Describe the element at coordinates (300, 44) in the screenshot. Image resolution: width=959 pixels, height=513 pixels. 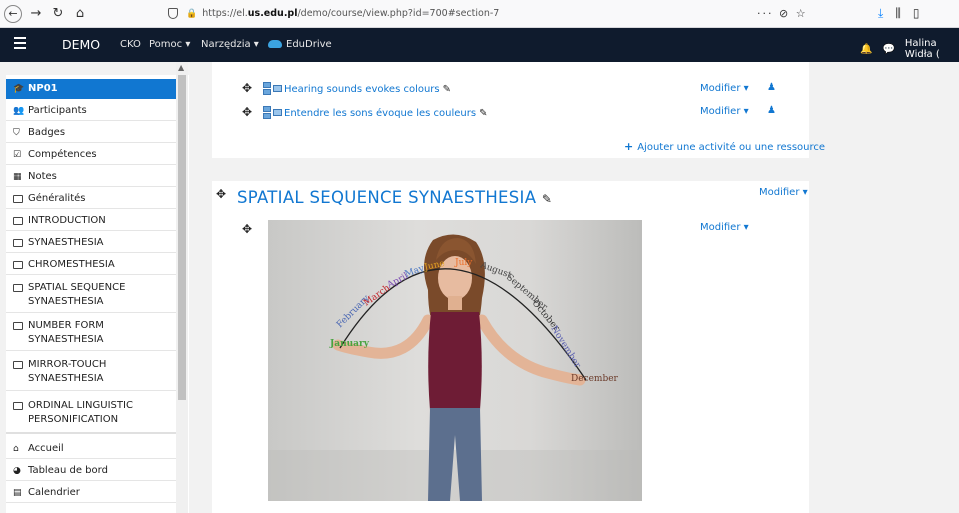
I see `nav-link-edudrive: EduDrive` at that location.